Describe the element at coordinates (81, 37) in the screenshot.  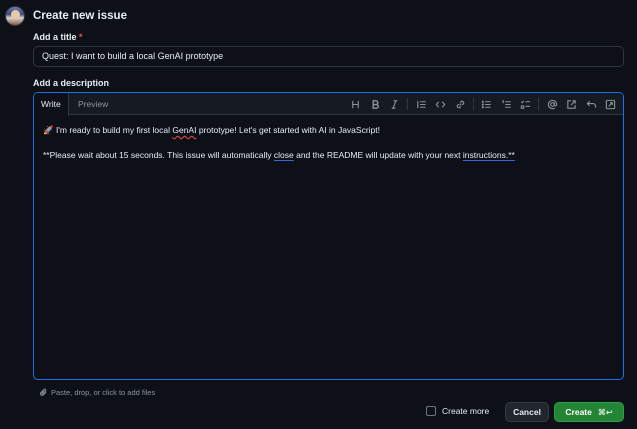
I see `required-mark: *` at that location.